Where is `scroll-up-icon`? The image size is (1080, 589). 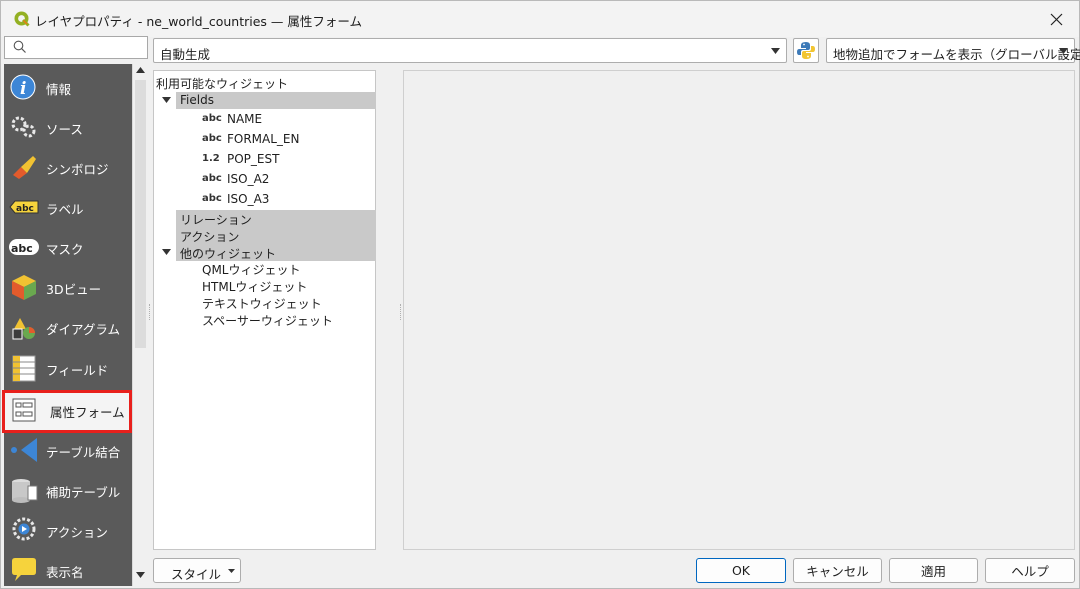
scroll-up-icon is located at coordinates (140, 70).